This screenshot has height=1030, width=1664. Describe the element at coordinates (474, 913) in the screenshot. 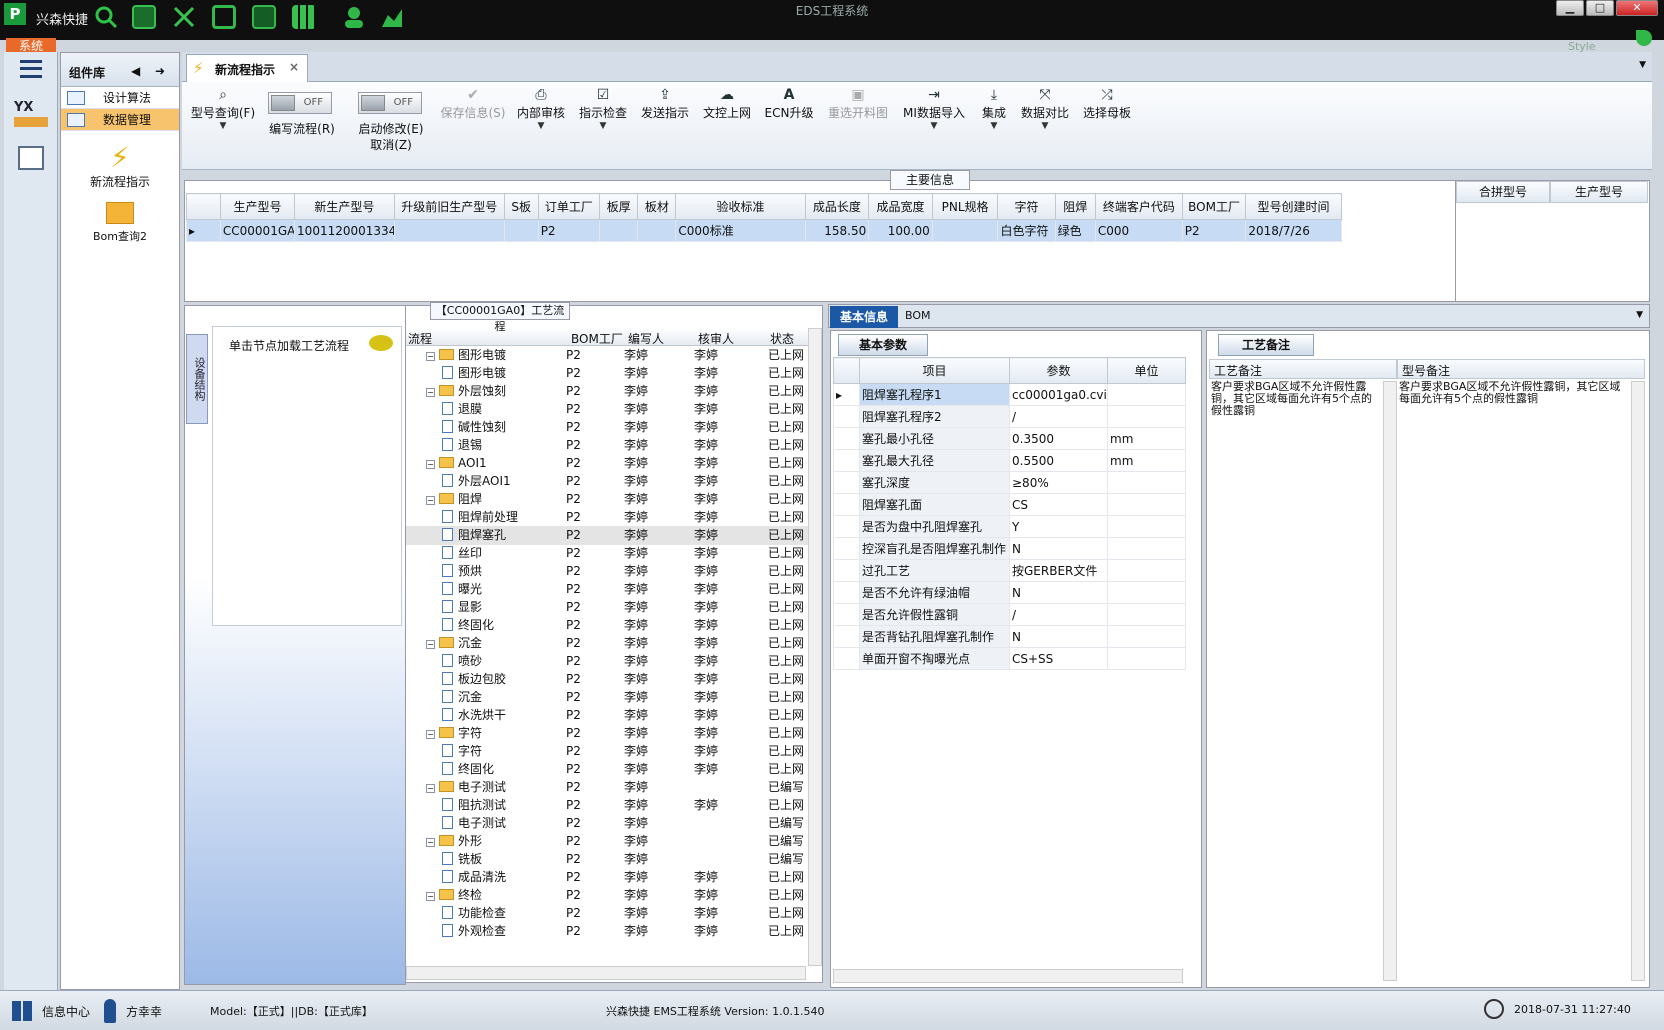

I see `flow-node: 功能检查` at that location.